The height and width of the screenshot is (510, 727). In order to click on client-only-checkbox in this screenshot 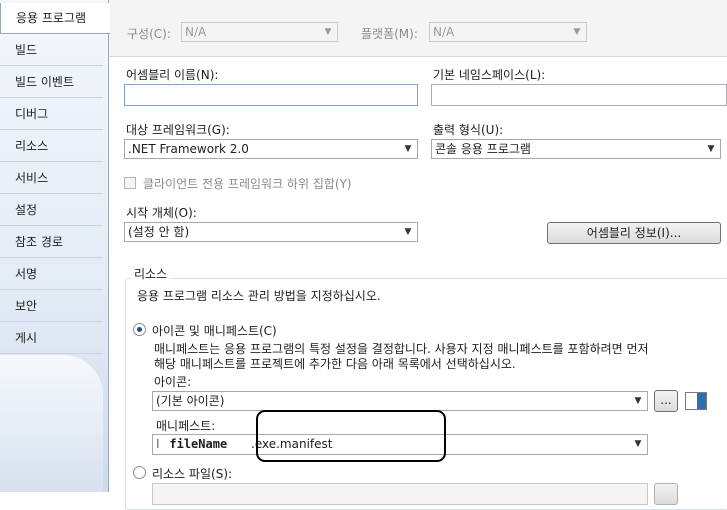, I will do `click(130, 183)`.